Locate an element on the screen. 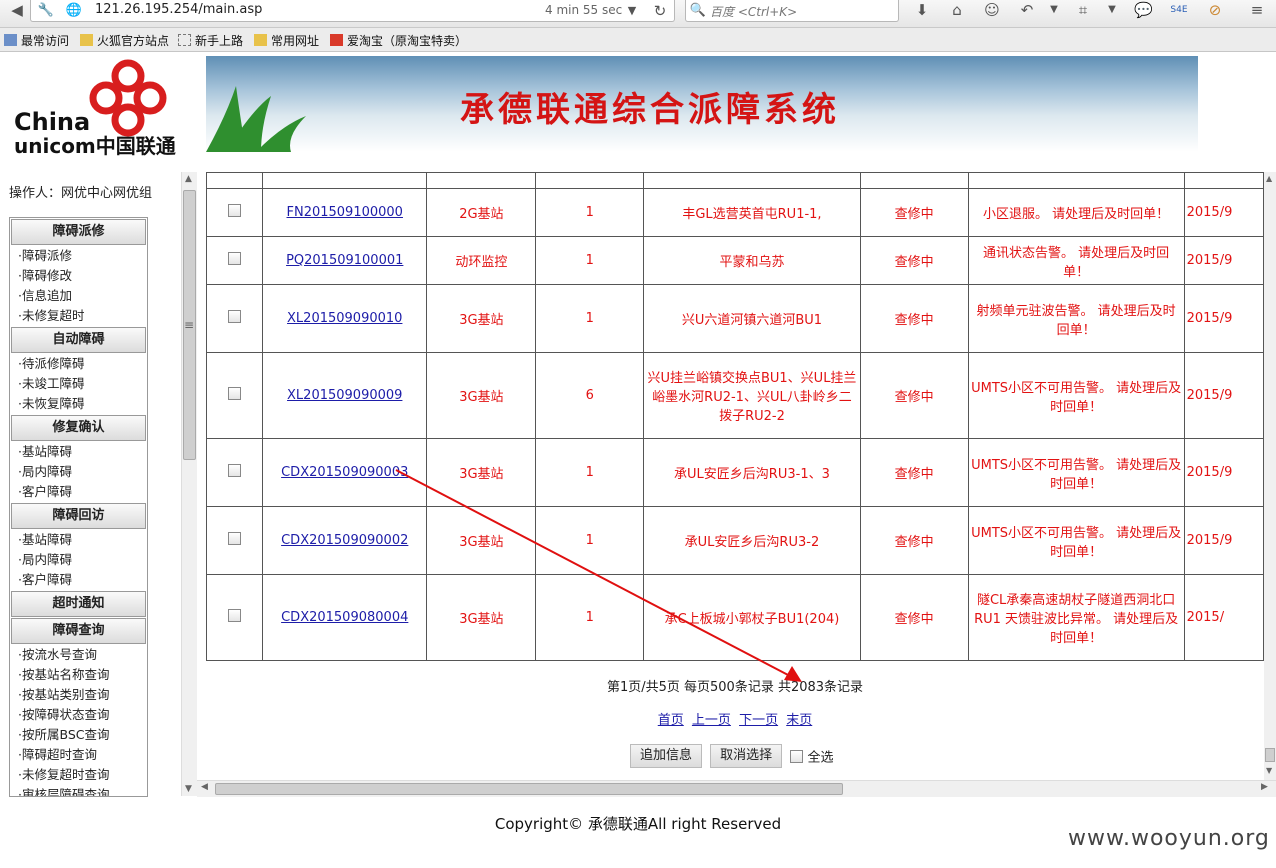  reload-icon: ↻ is located at coordinates (660, 11).